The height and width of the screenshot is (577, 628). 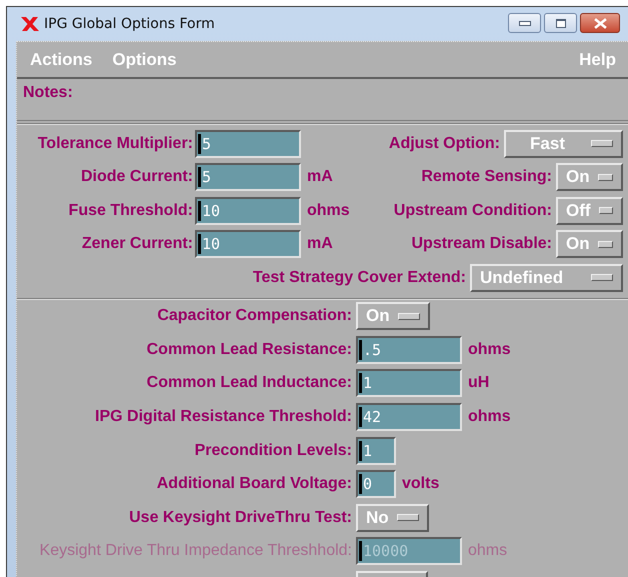 What do you see at coordinates (240, 517) in the screenshot?
I see `field-label: Use Keysight DriveThru Test:` at bounding box center [240, 517].